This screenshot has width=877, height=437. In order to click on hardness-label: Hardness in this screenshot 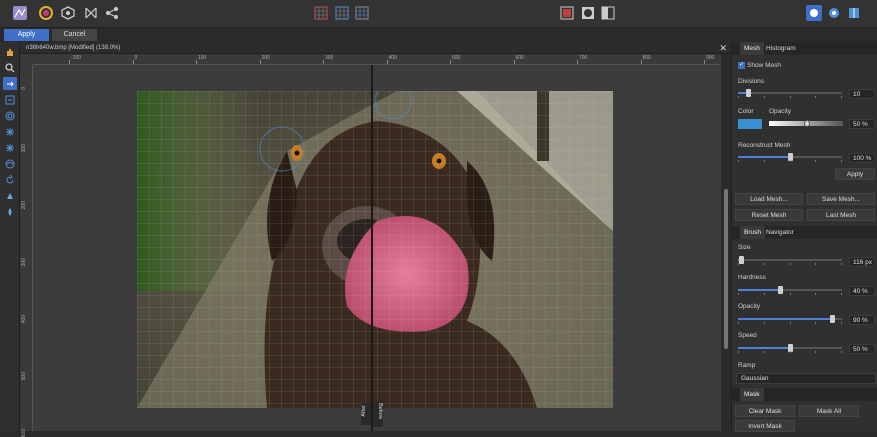, I will do `click(752, 277)`.